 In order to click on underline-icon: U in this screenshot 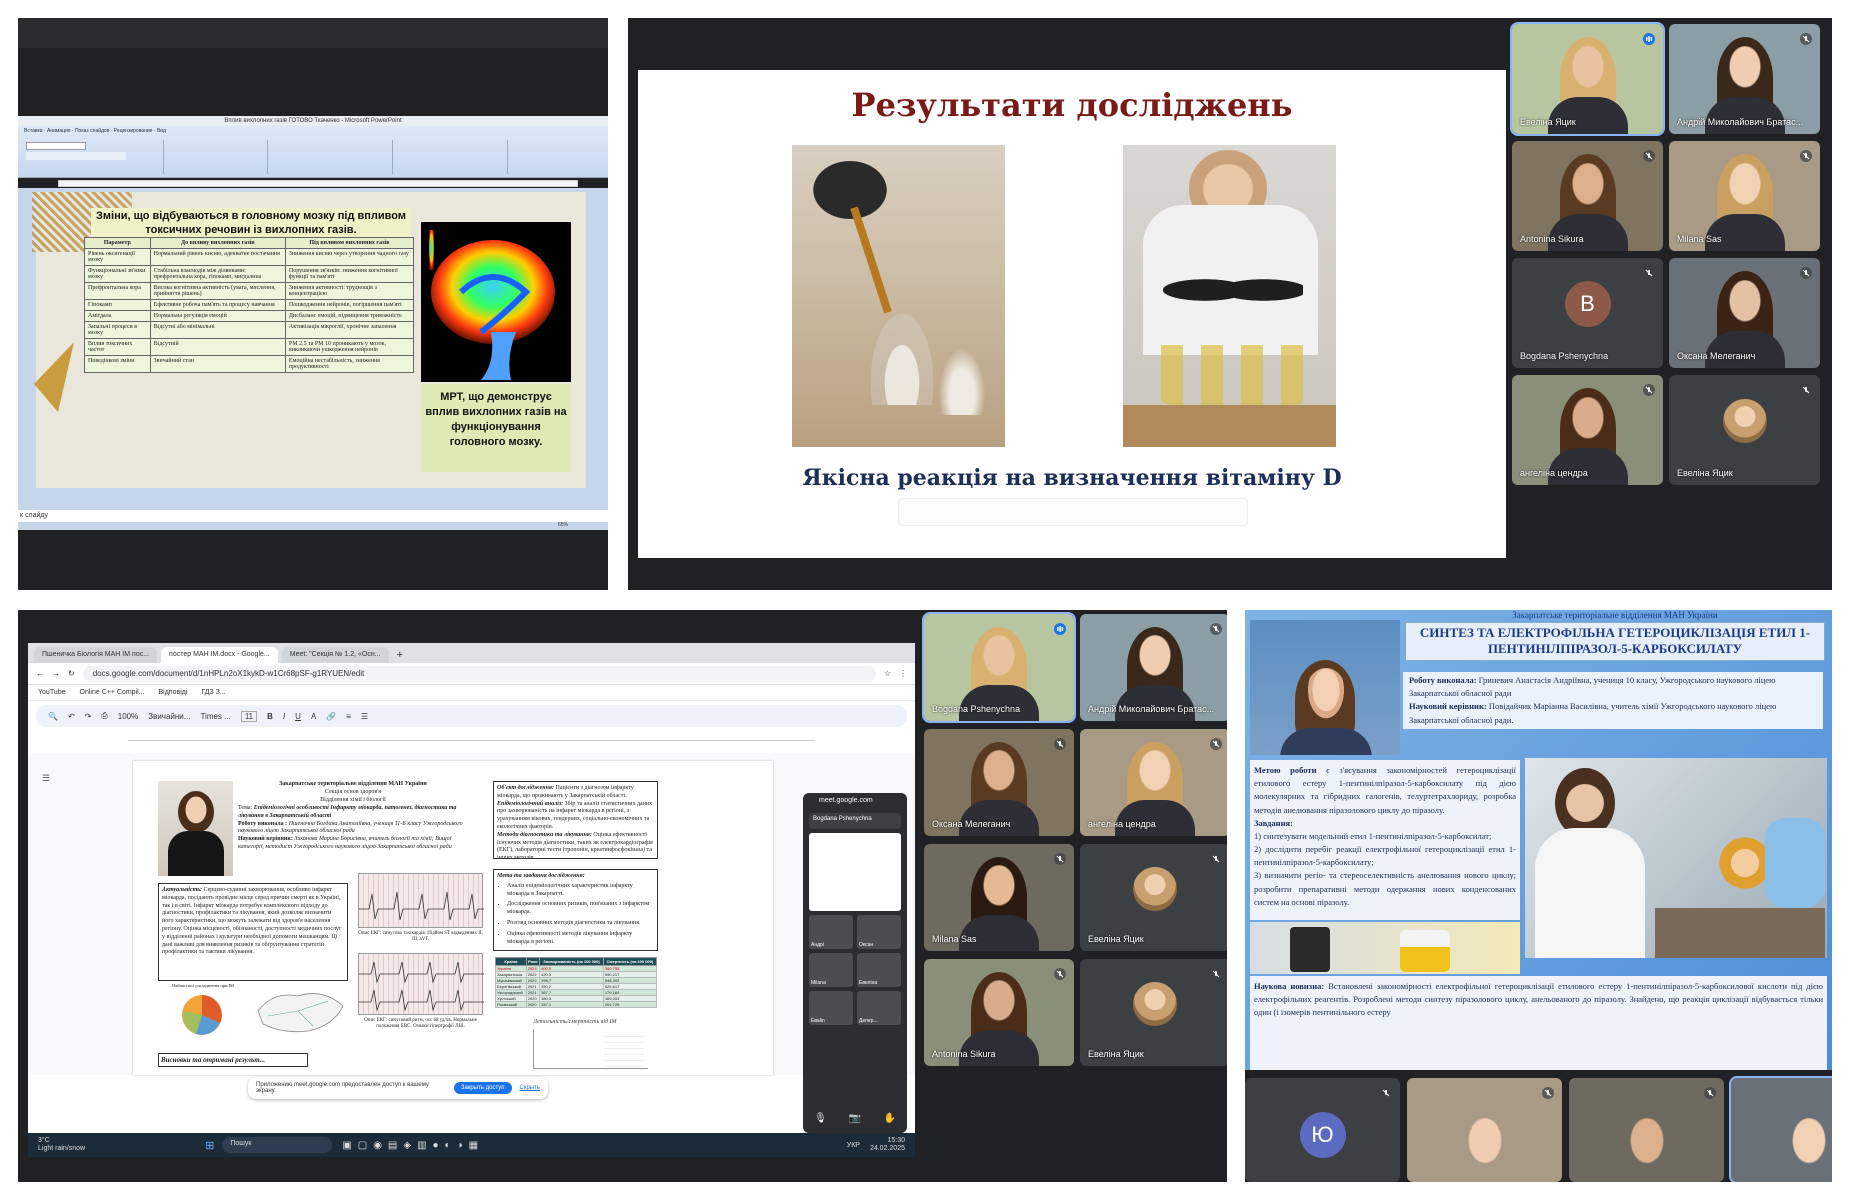, I will do `click(298, 716)`.